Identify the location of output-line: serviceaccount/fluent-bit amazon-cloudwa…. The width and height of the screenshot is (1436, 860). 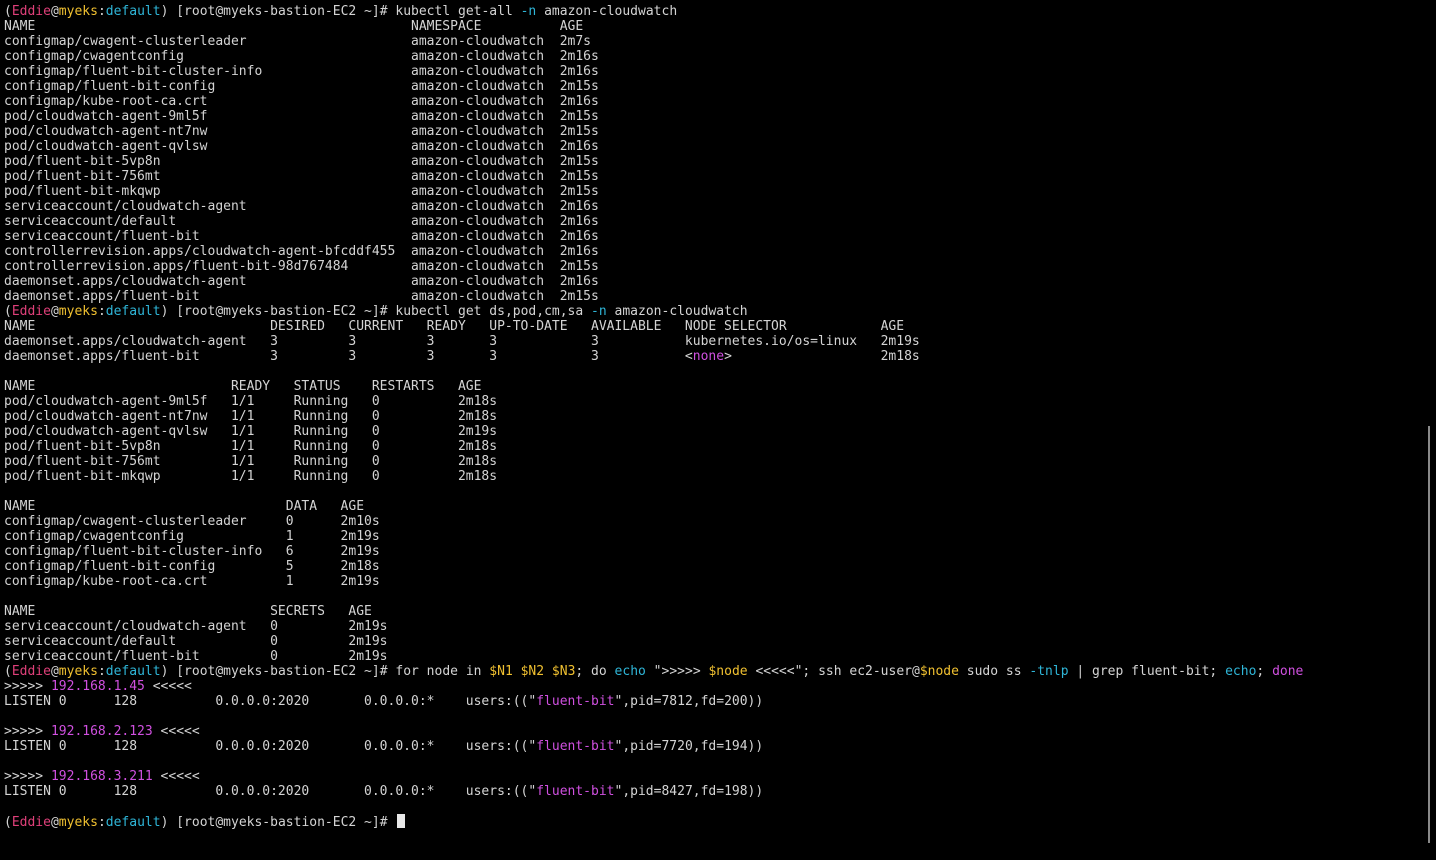
(712, 236).